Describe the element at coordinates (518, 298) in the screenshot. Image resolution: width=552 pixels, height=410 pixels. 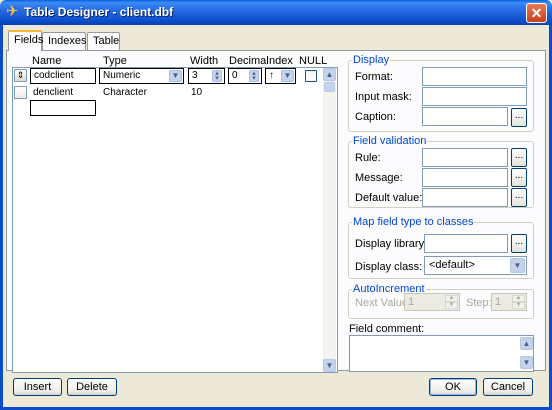
I see `step-spin-up-icon: ▲` at that location.